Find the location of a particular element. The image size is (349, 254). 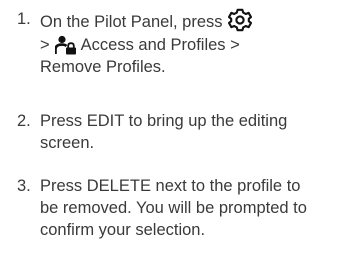

step-2-line-2: screen. is located at coordinates (67, 143).